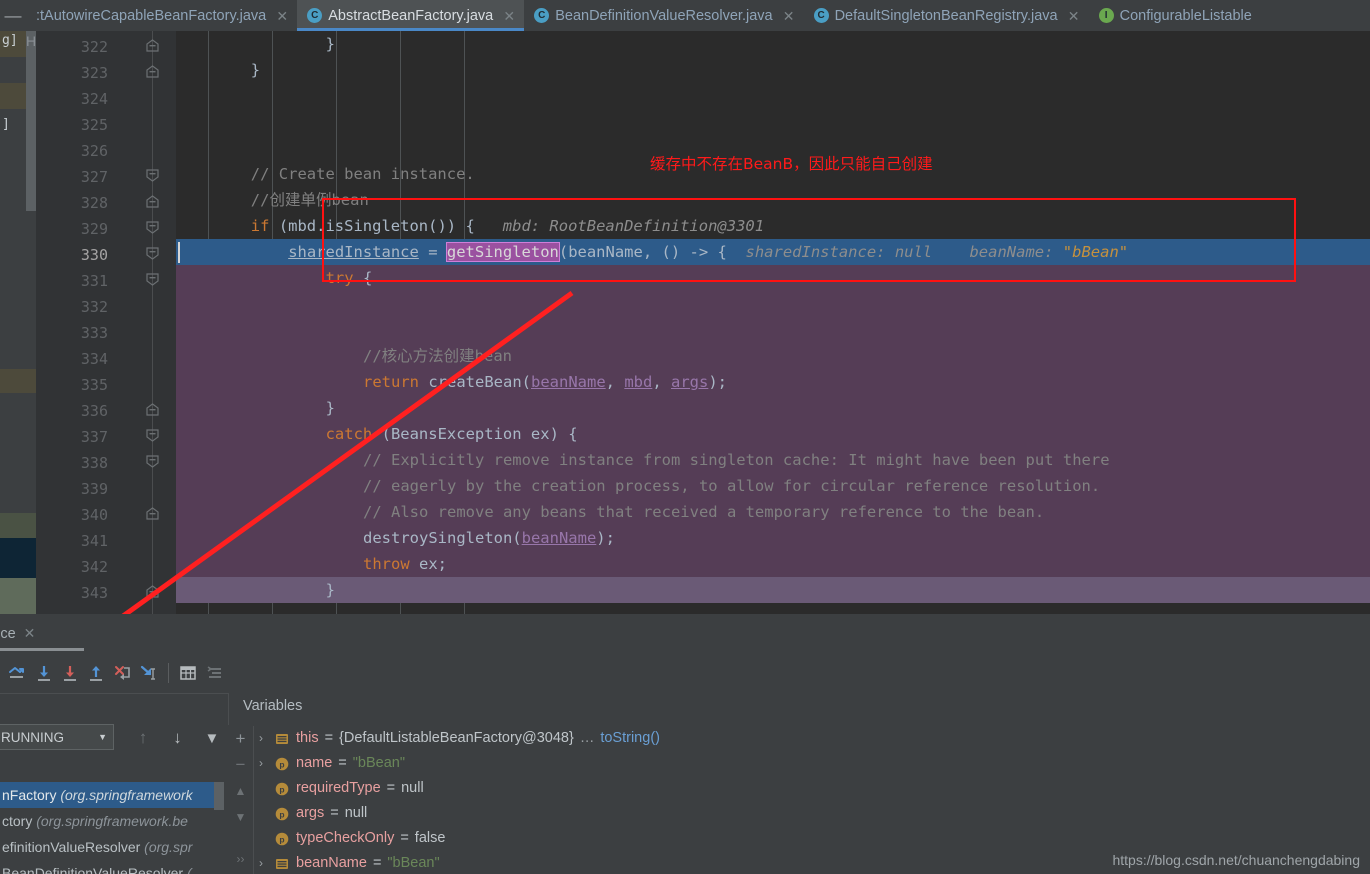  I want to click on tab-autowirecapablebeanfactory: :tAutowireCapableBeanFactory.java ✕, so click(161, 15).